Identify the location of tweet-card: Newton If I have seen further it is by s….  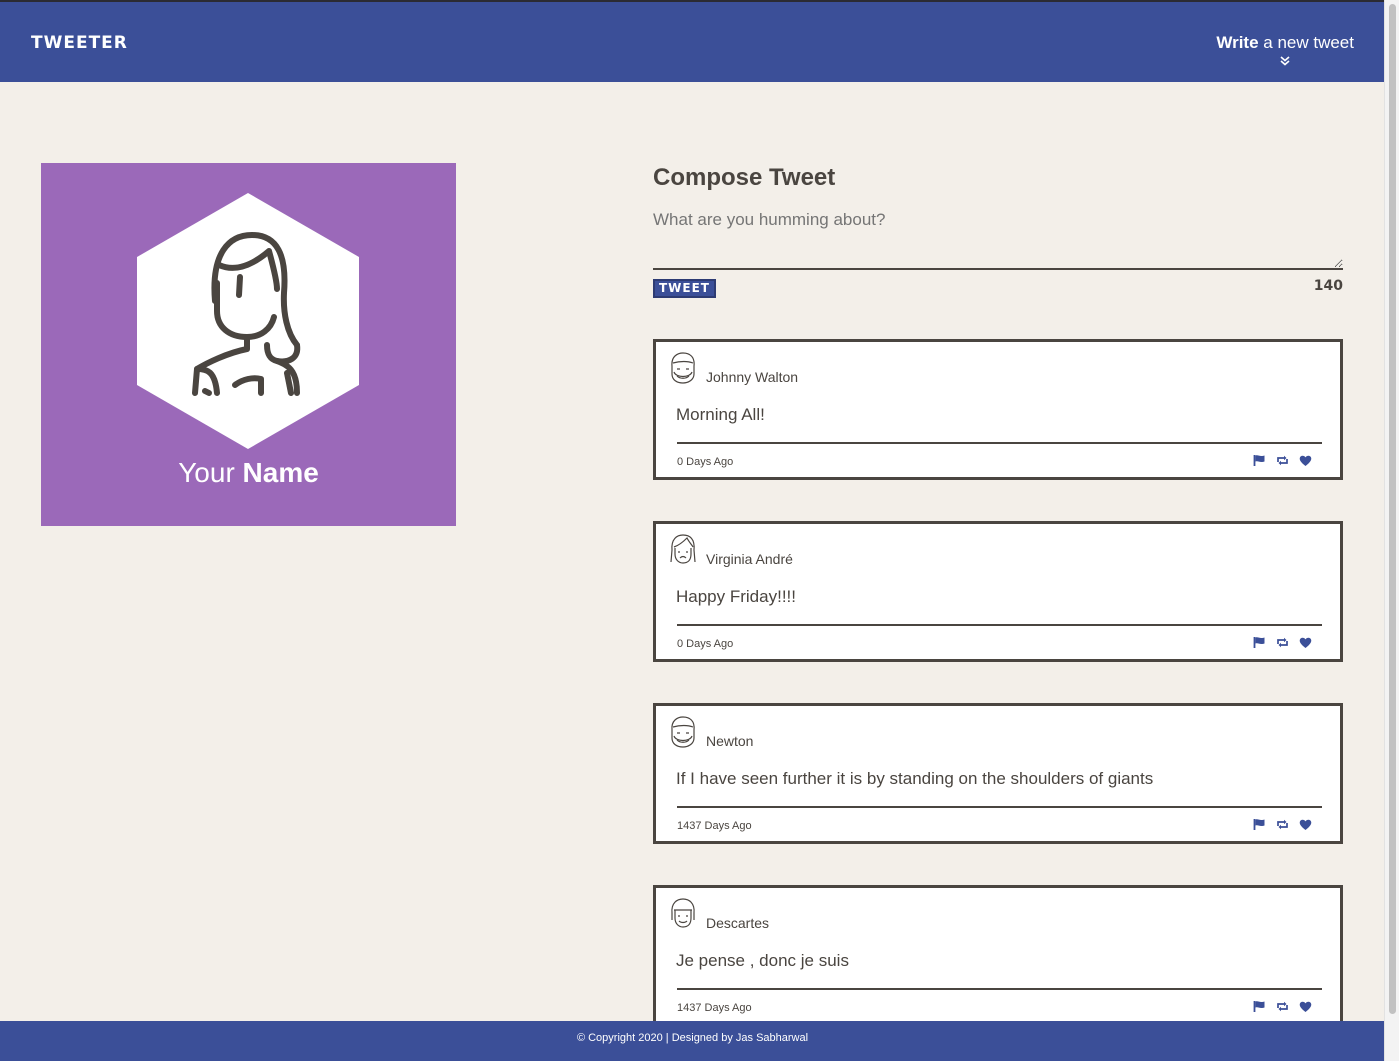
(998, 773).